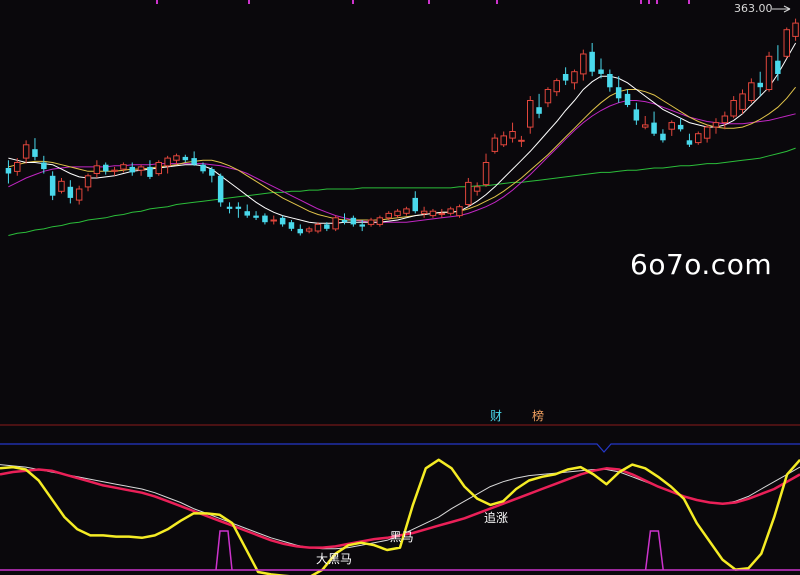  What do you see at coordinates (753, 8) in the screenshot?
I see `max-price-label: 363.00` at bounding box center [753, 8].